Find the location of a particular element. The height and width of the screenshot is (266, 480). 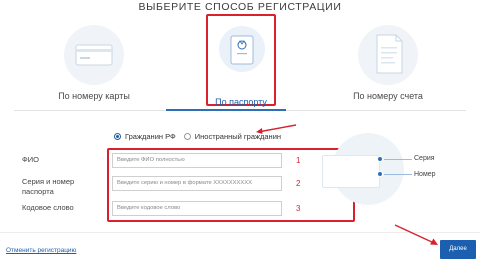

number-label: Номер is located at coordinates (425, 174).